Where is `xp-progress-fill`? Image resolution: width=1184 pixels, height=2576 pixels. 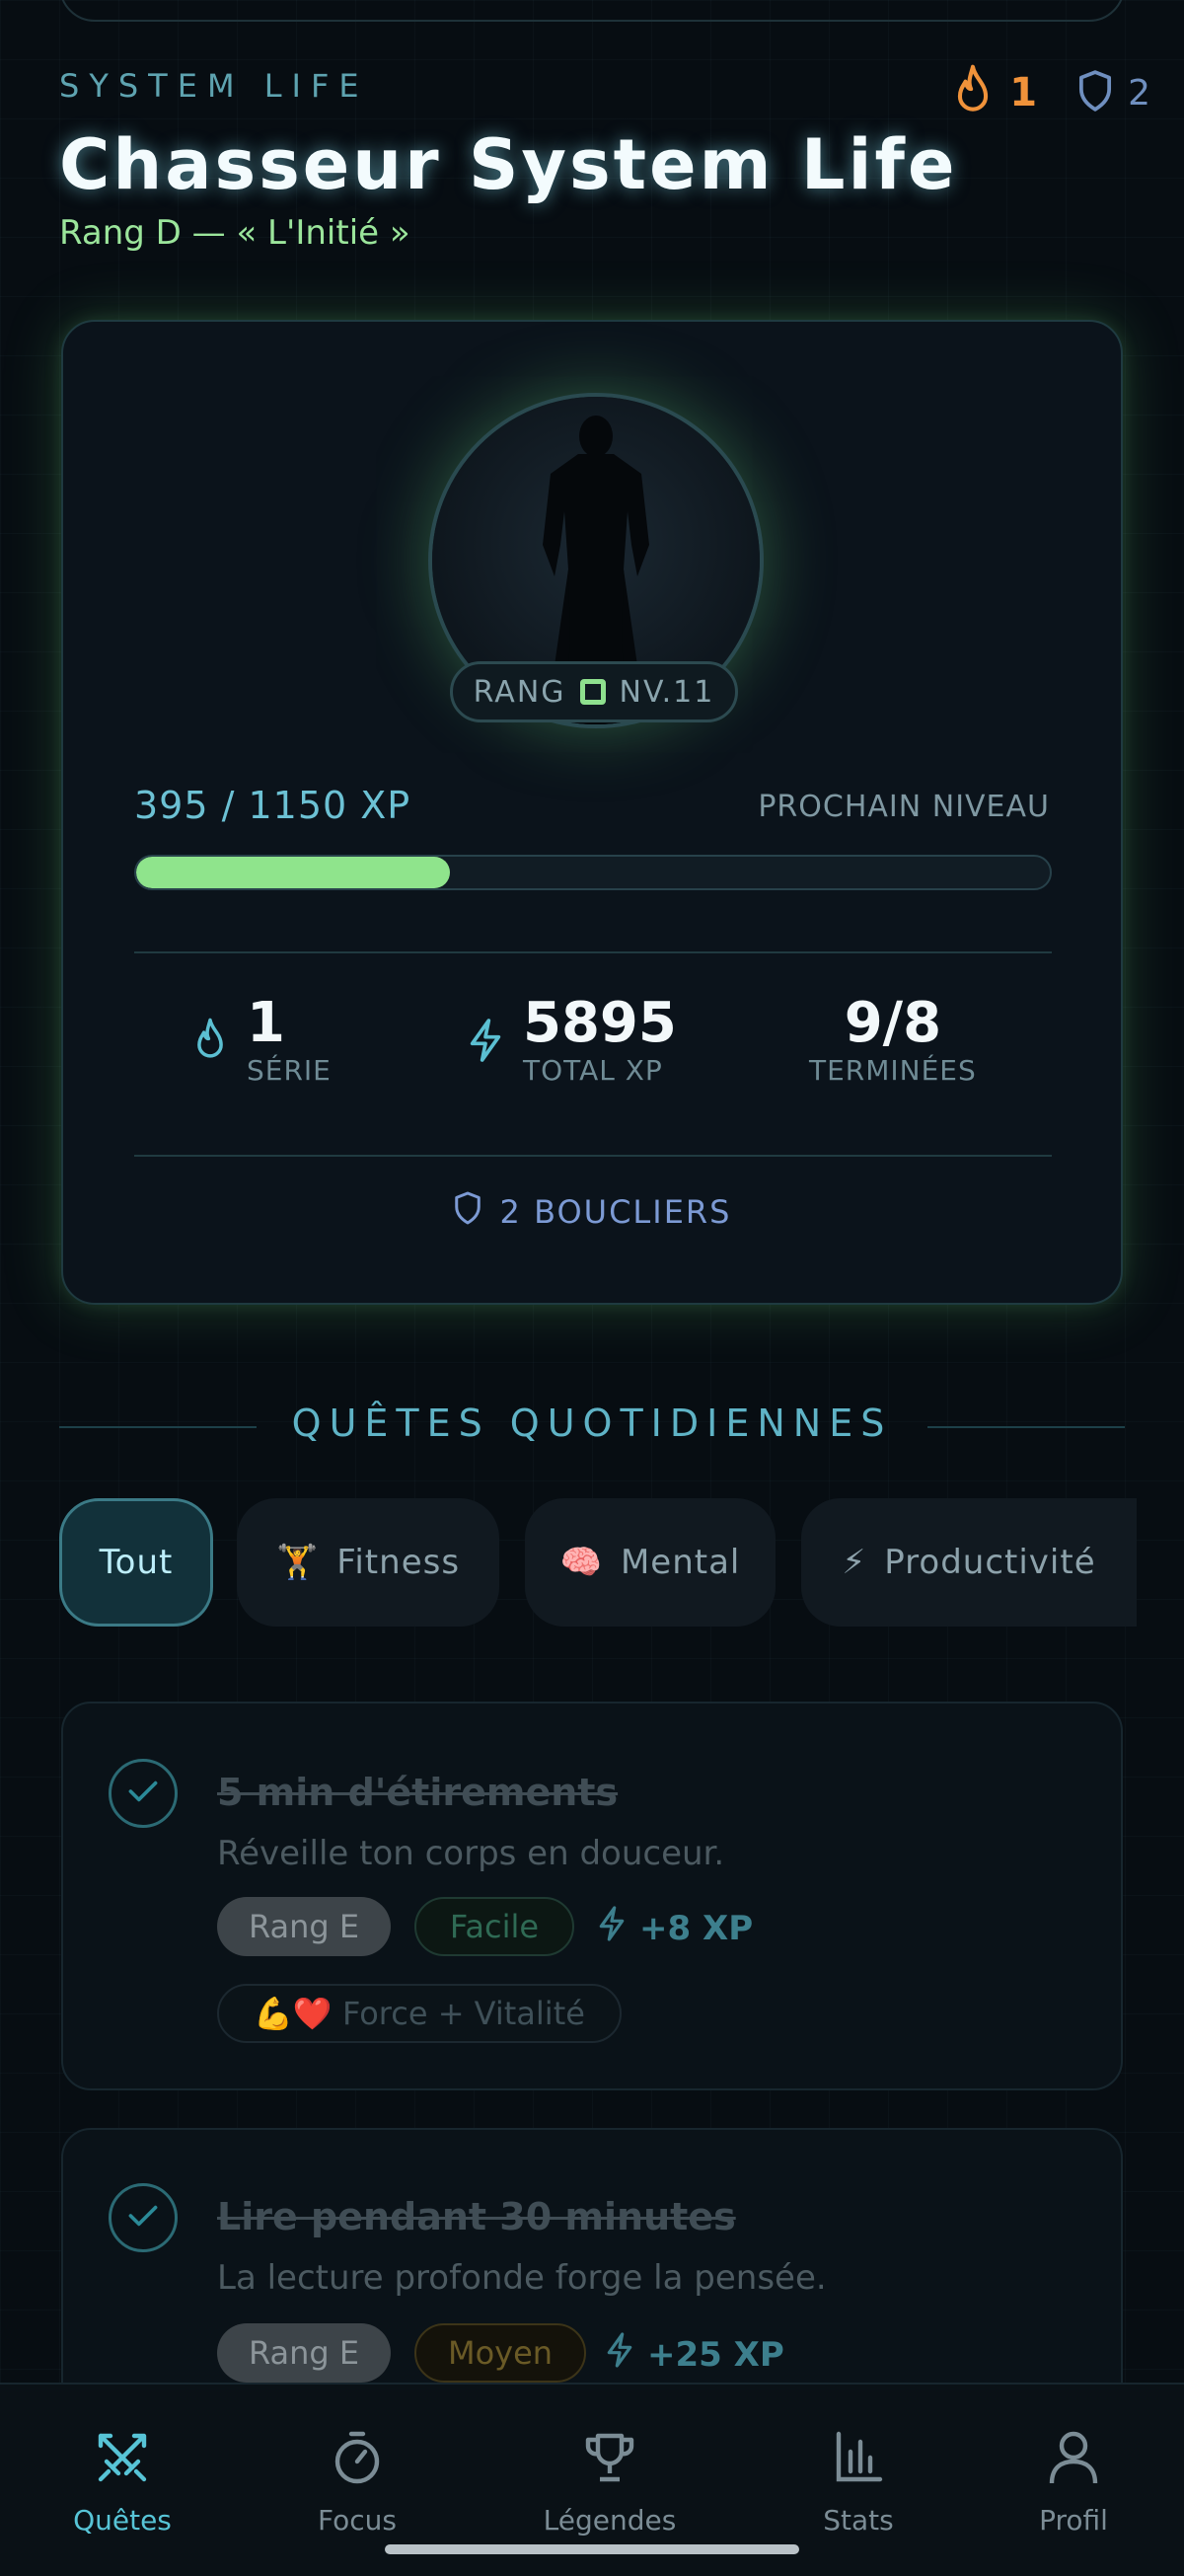
xp-progress-fill is located at coordinates (294, 872).